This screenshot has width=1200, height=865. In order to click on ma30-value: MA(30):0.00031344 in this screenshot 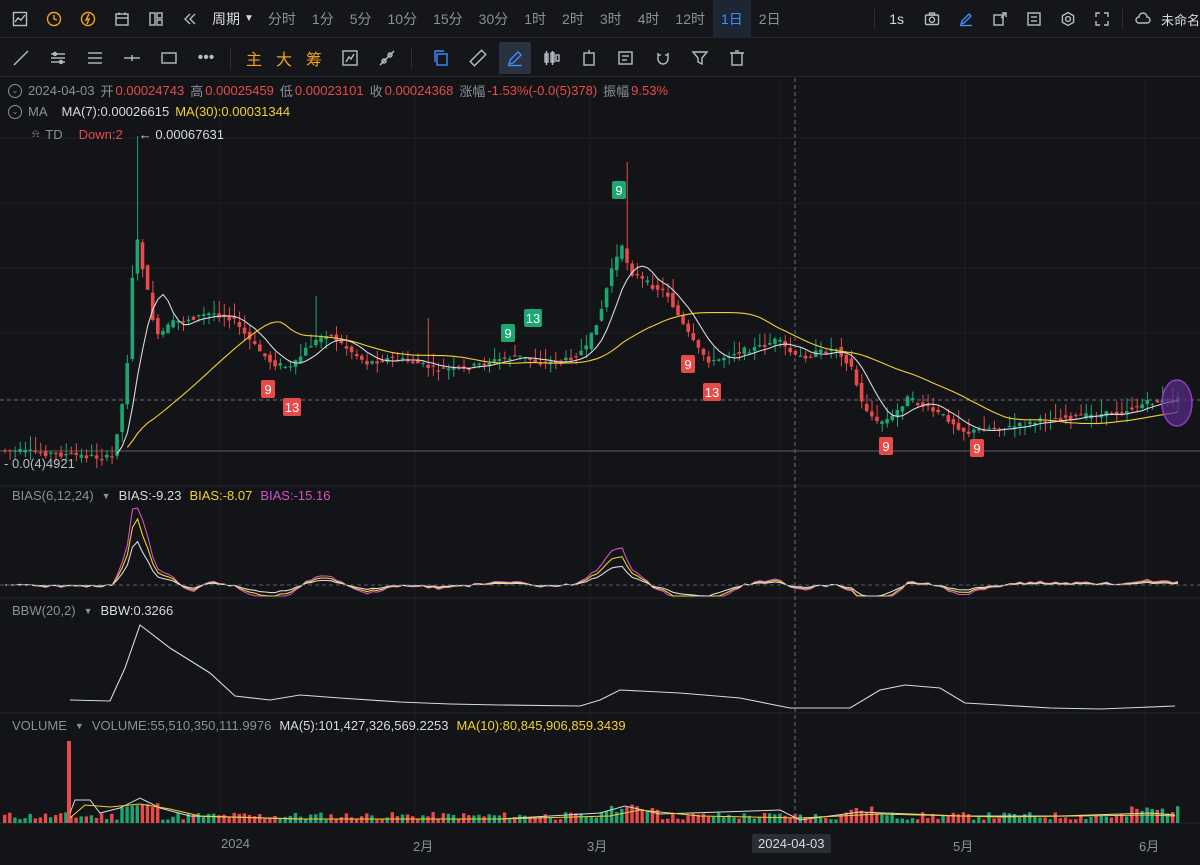, I will do `click(233, 111)`.